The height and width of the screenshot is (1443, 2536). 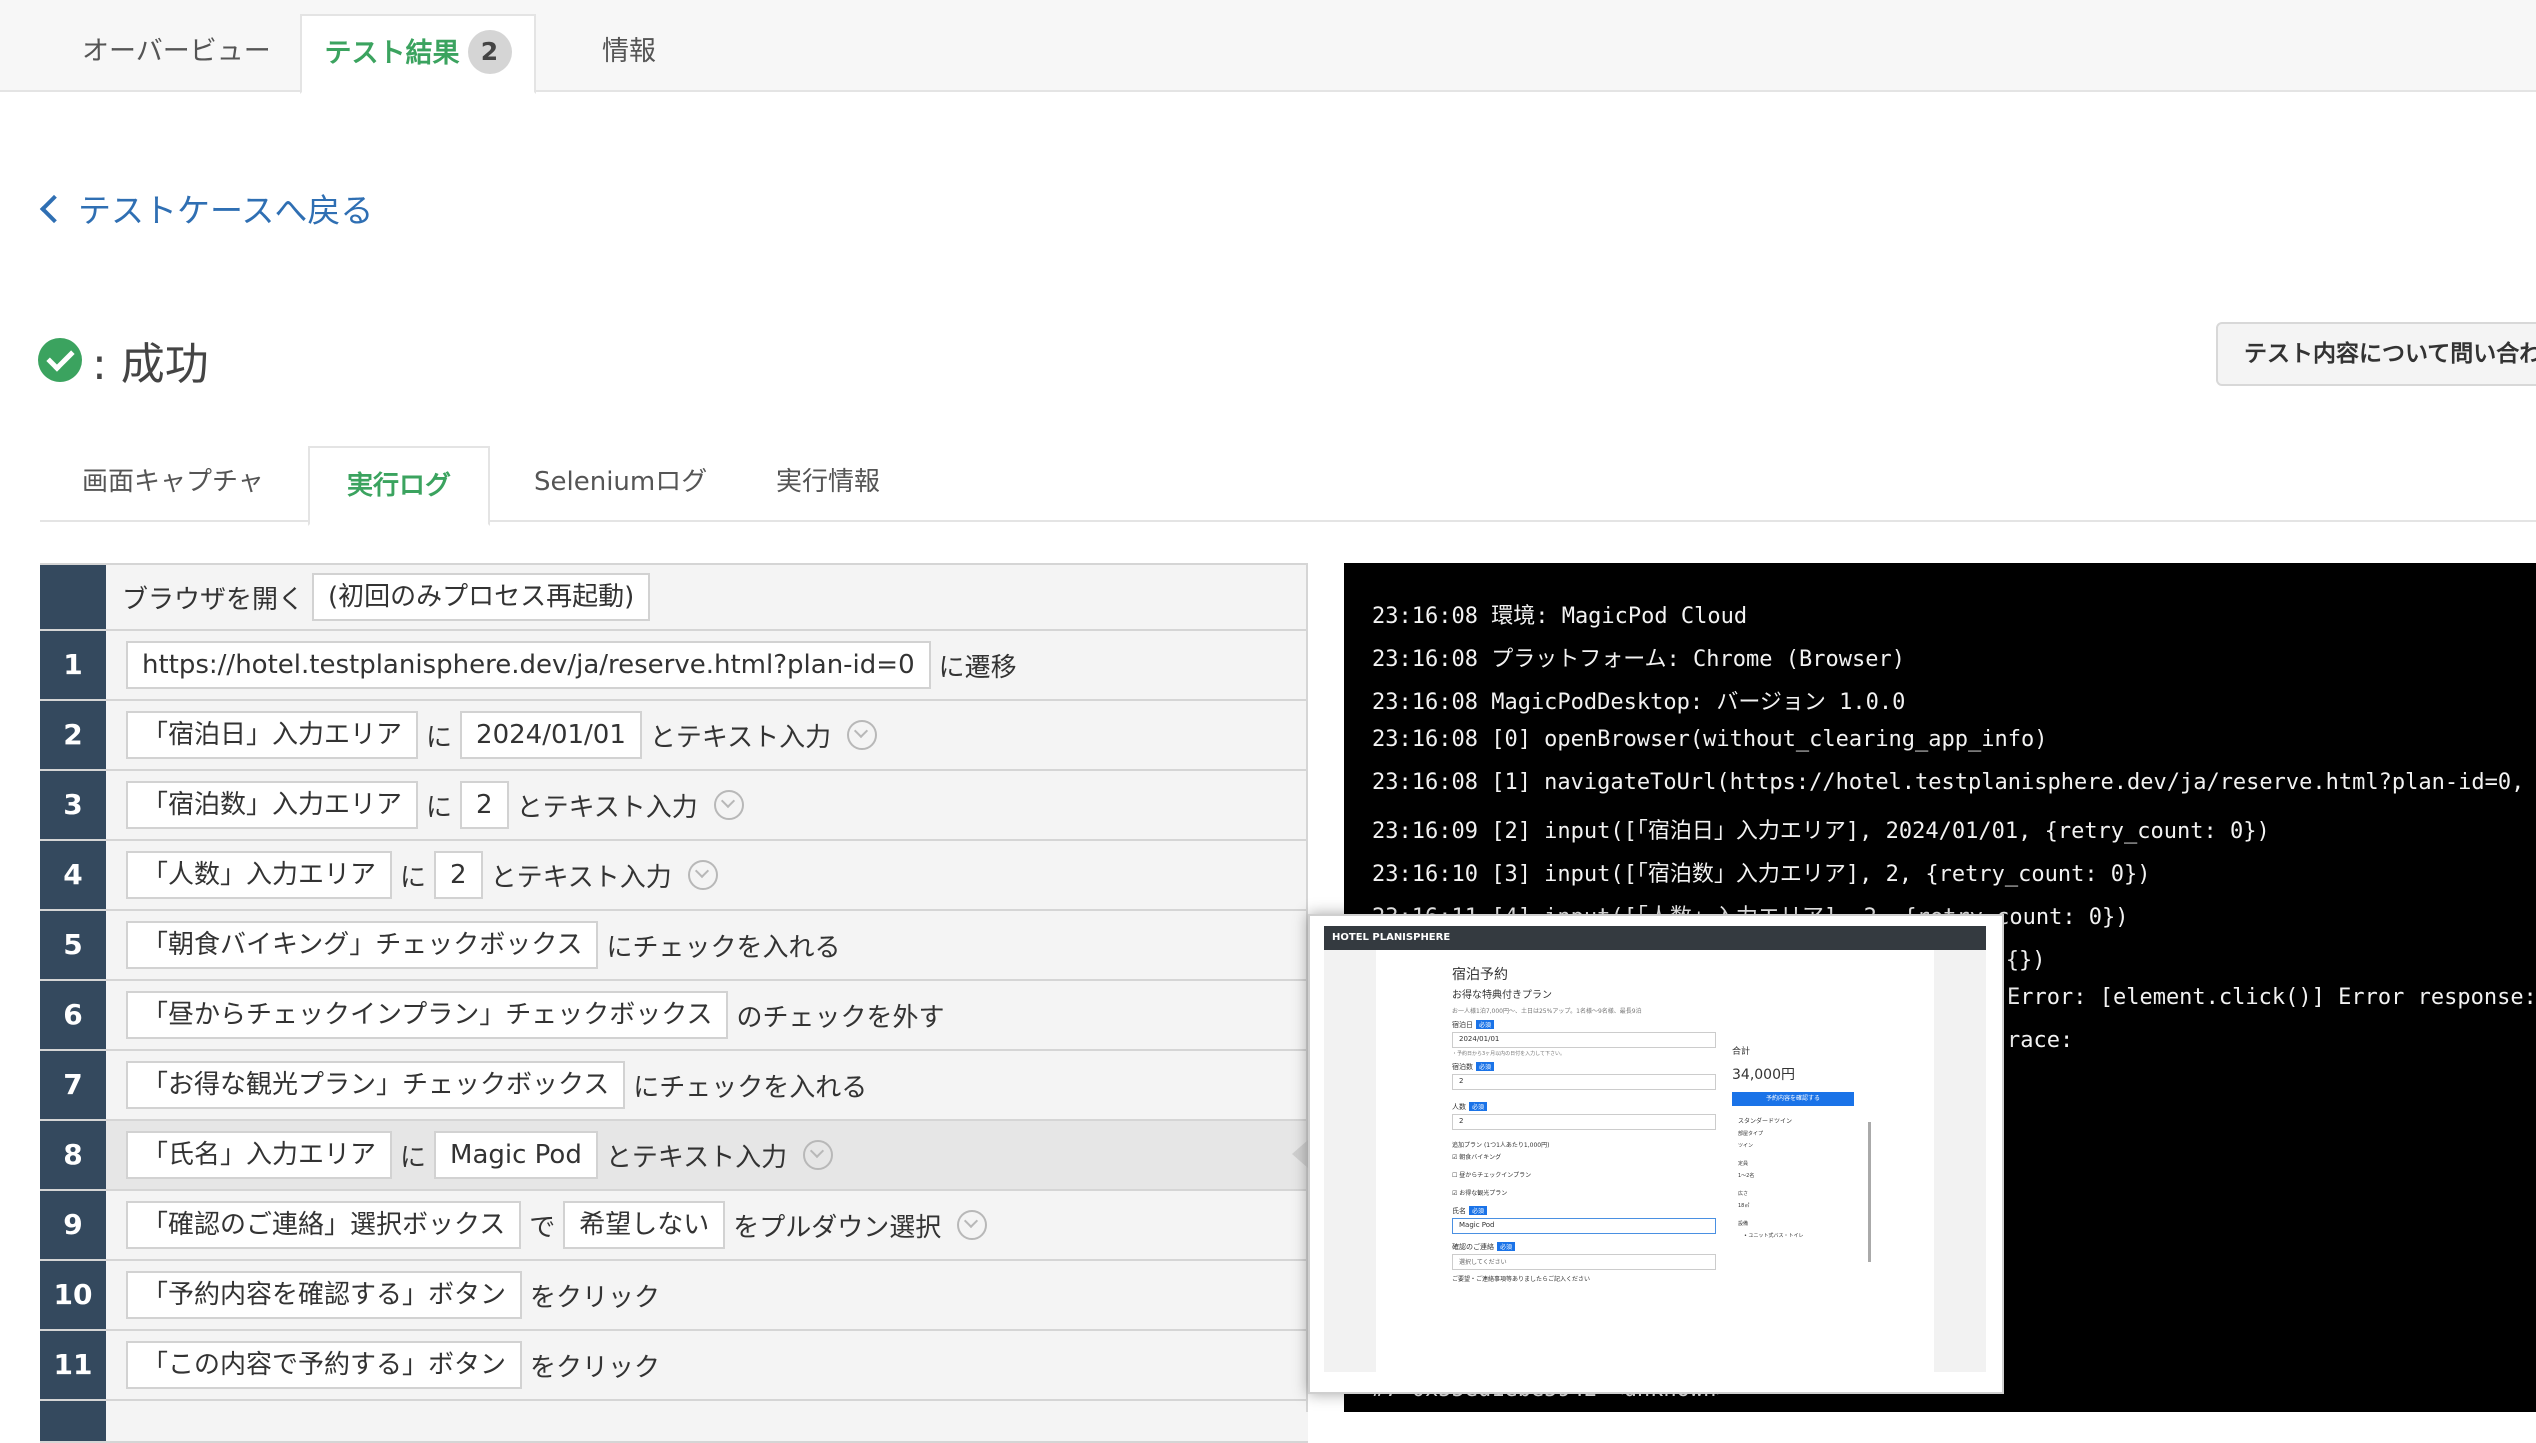 I want to click on step-row-3: 3 「宿泊数」入力エリア に 2 とテキスト入力, so click(x=674, y=806).